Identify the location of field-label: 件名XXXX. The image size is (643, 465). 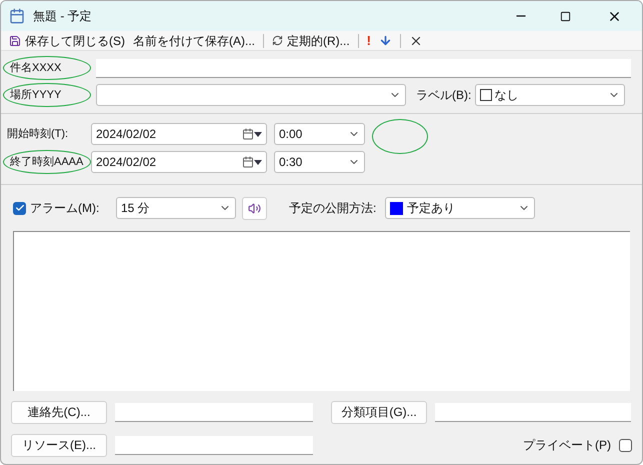
(47, 68).